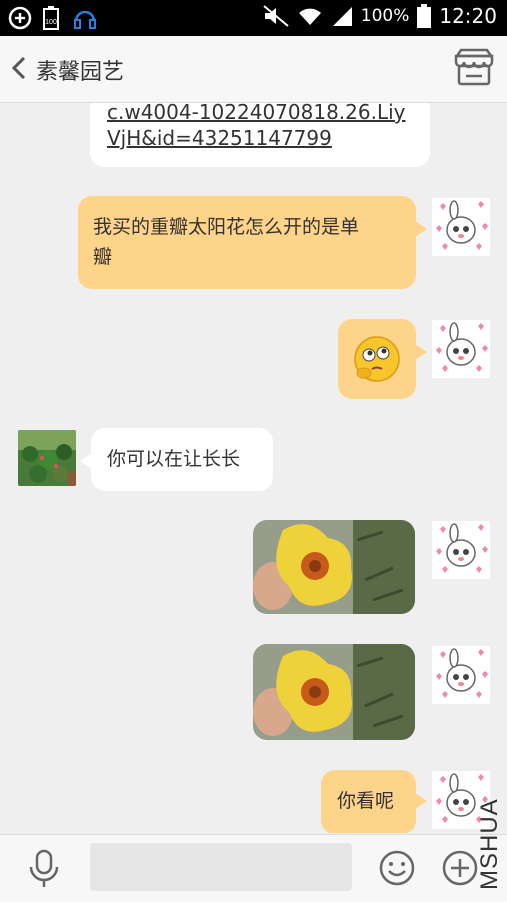  Describe the element at coordinates (103, 257) in the screenshot. I see `message-text-line: 瓣` at that location.